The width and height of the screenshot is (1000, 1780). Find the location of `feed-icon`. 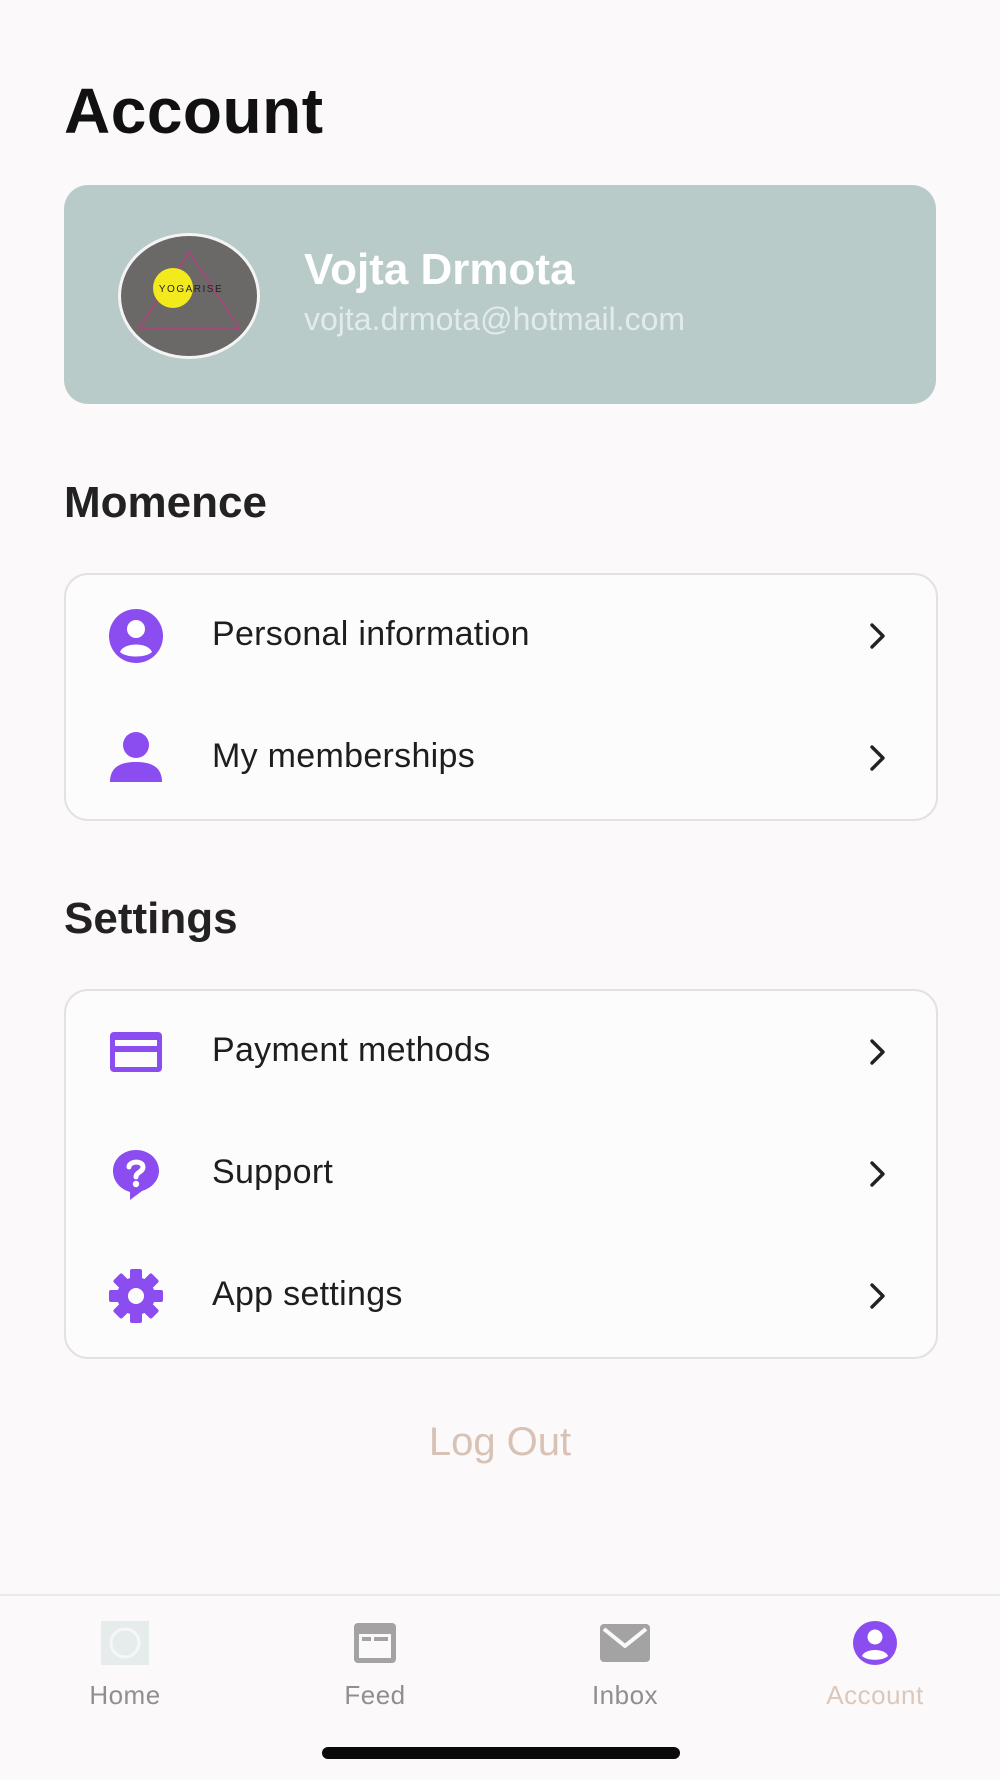

feed-icon is located at coordinates (375, 1643).